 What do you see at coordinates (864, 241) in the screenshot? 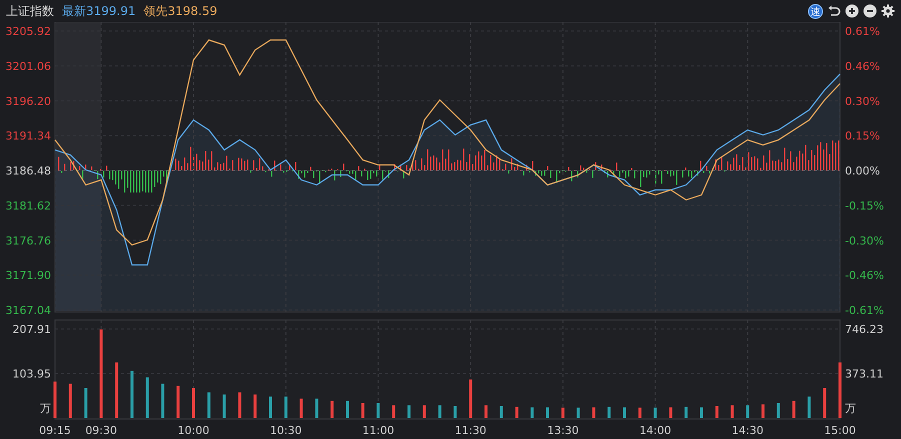
I see `percent-axis-label: -0.30%` at bounding box center [864, 241].